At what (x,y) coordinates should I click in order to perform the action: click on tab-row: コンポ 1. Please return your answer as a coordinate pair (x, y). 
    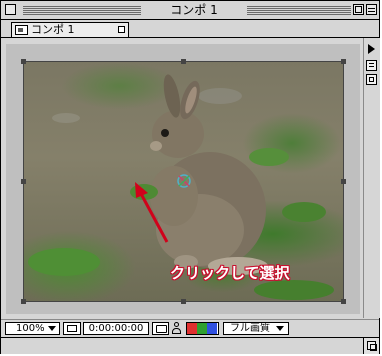
    Looking at the image, I should click on (190, 29).